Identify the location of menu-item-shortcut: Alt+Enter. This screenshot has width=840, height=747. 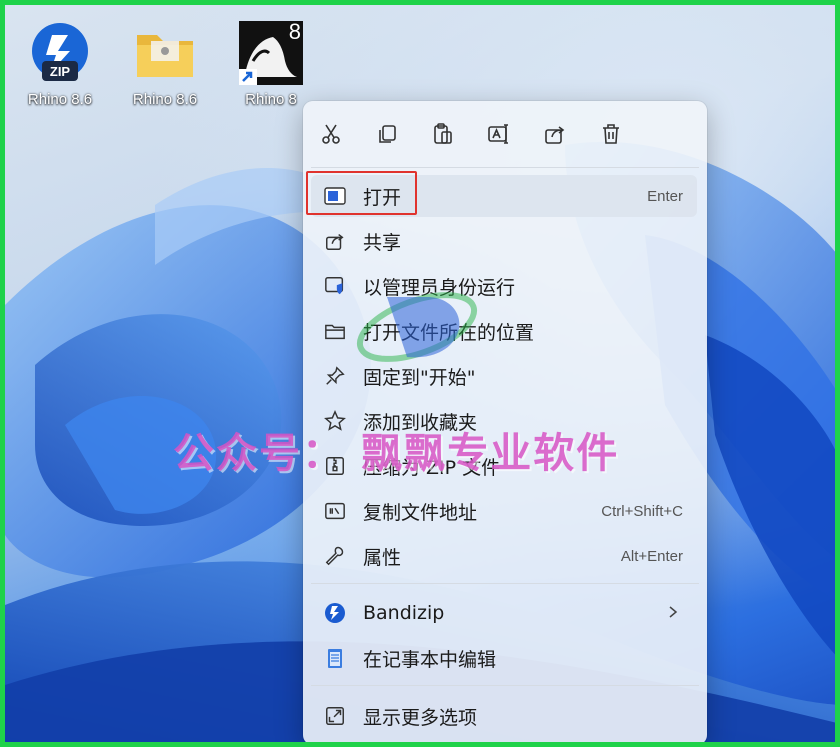
(651, 556).